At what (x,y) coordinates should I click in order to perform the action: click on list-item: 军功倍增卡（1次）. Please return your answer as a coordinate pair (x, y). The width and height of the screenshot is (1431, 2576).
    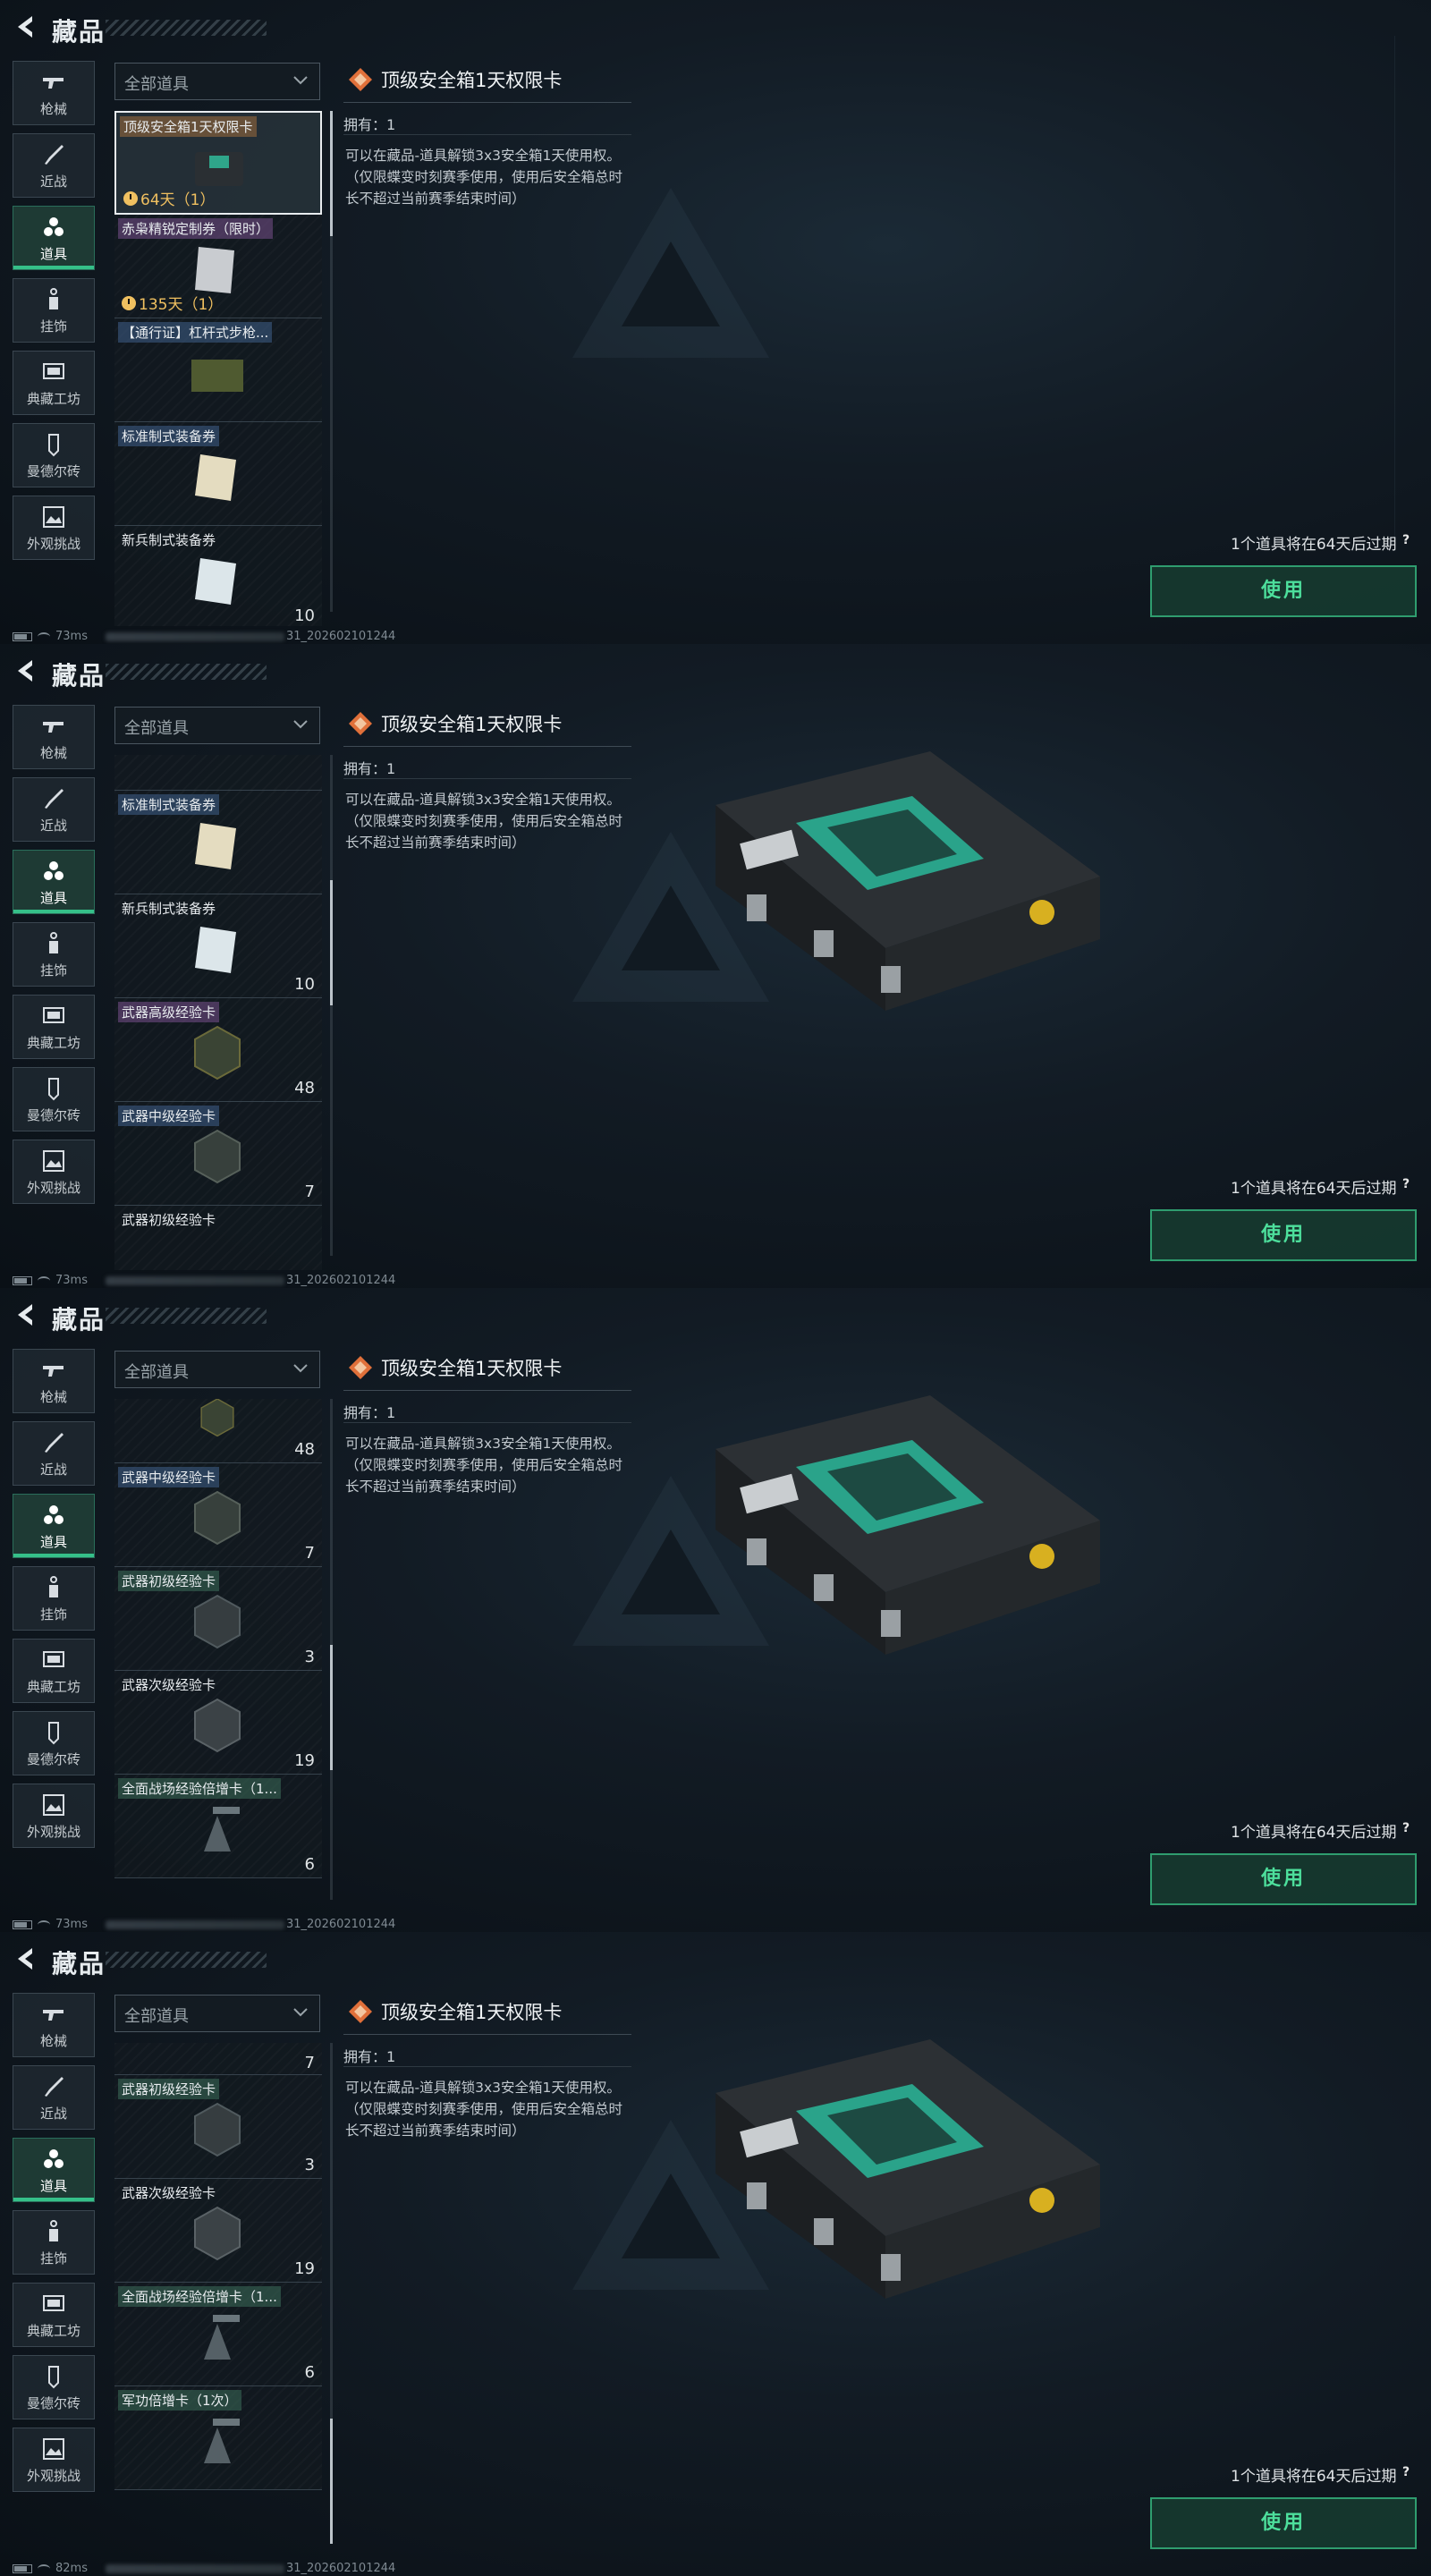
    Looking at the image, I should click on (218, 2438).